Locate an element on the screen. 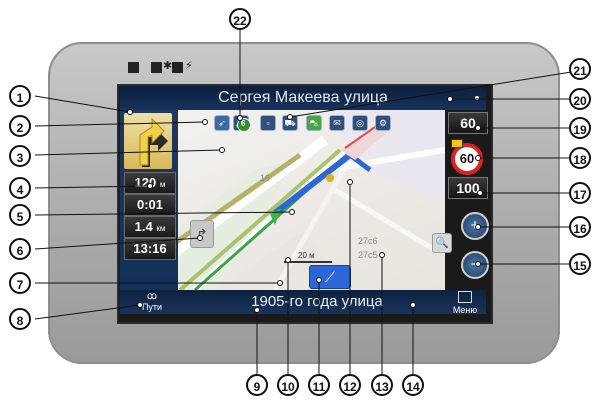  callout-15: 15 is located at coordinates (580, 264).